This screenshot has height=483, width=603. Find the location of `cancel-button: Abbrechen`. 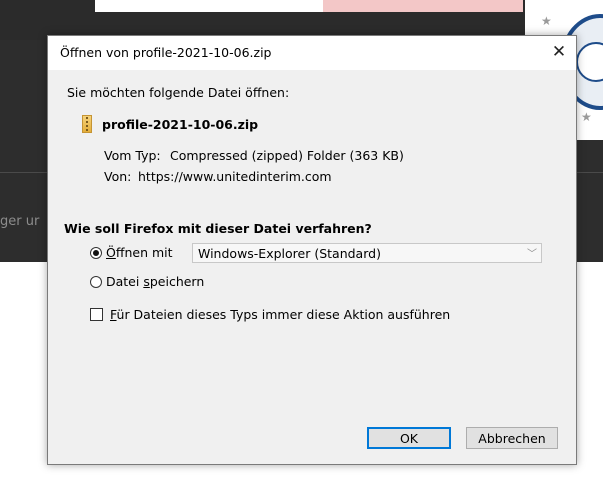

cancel-button: Abbrechen is located at coordinates (512, 438).